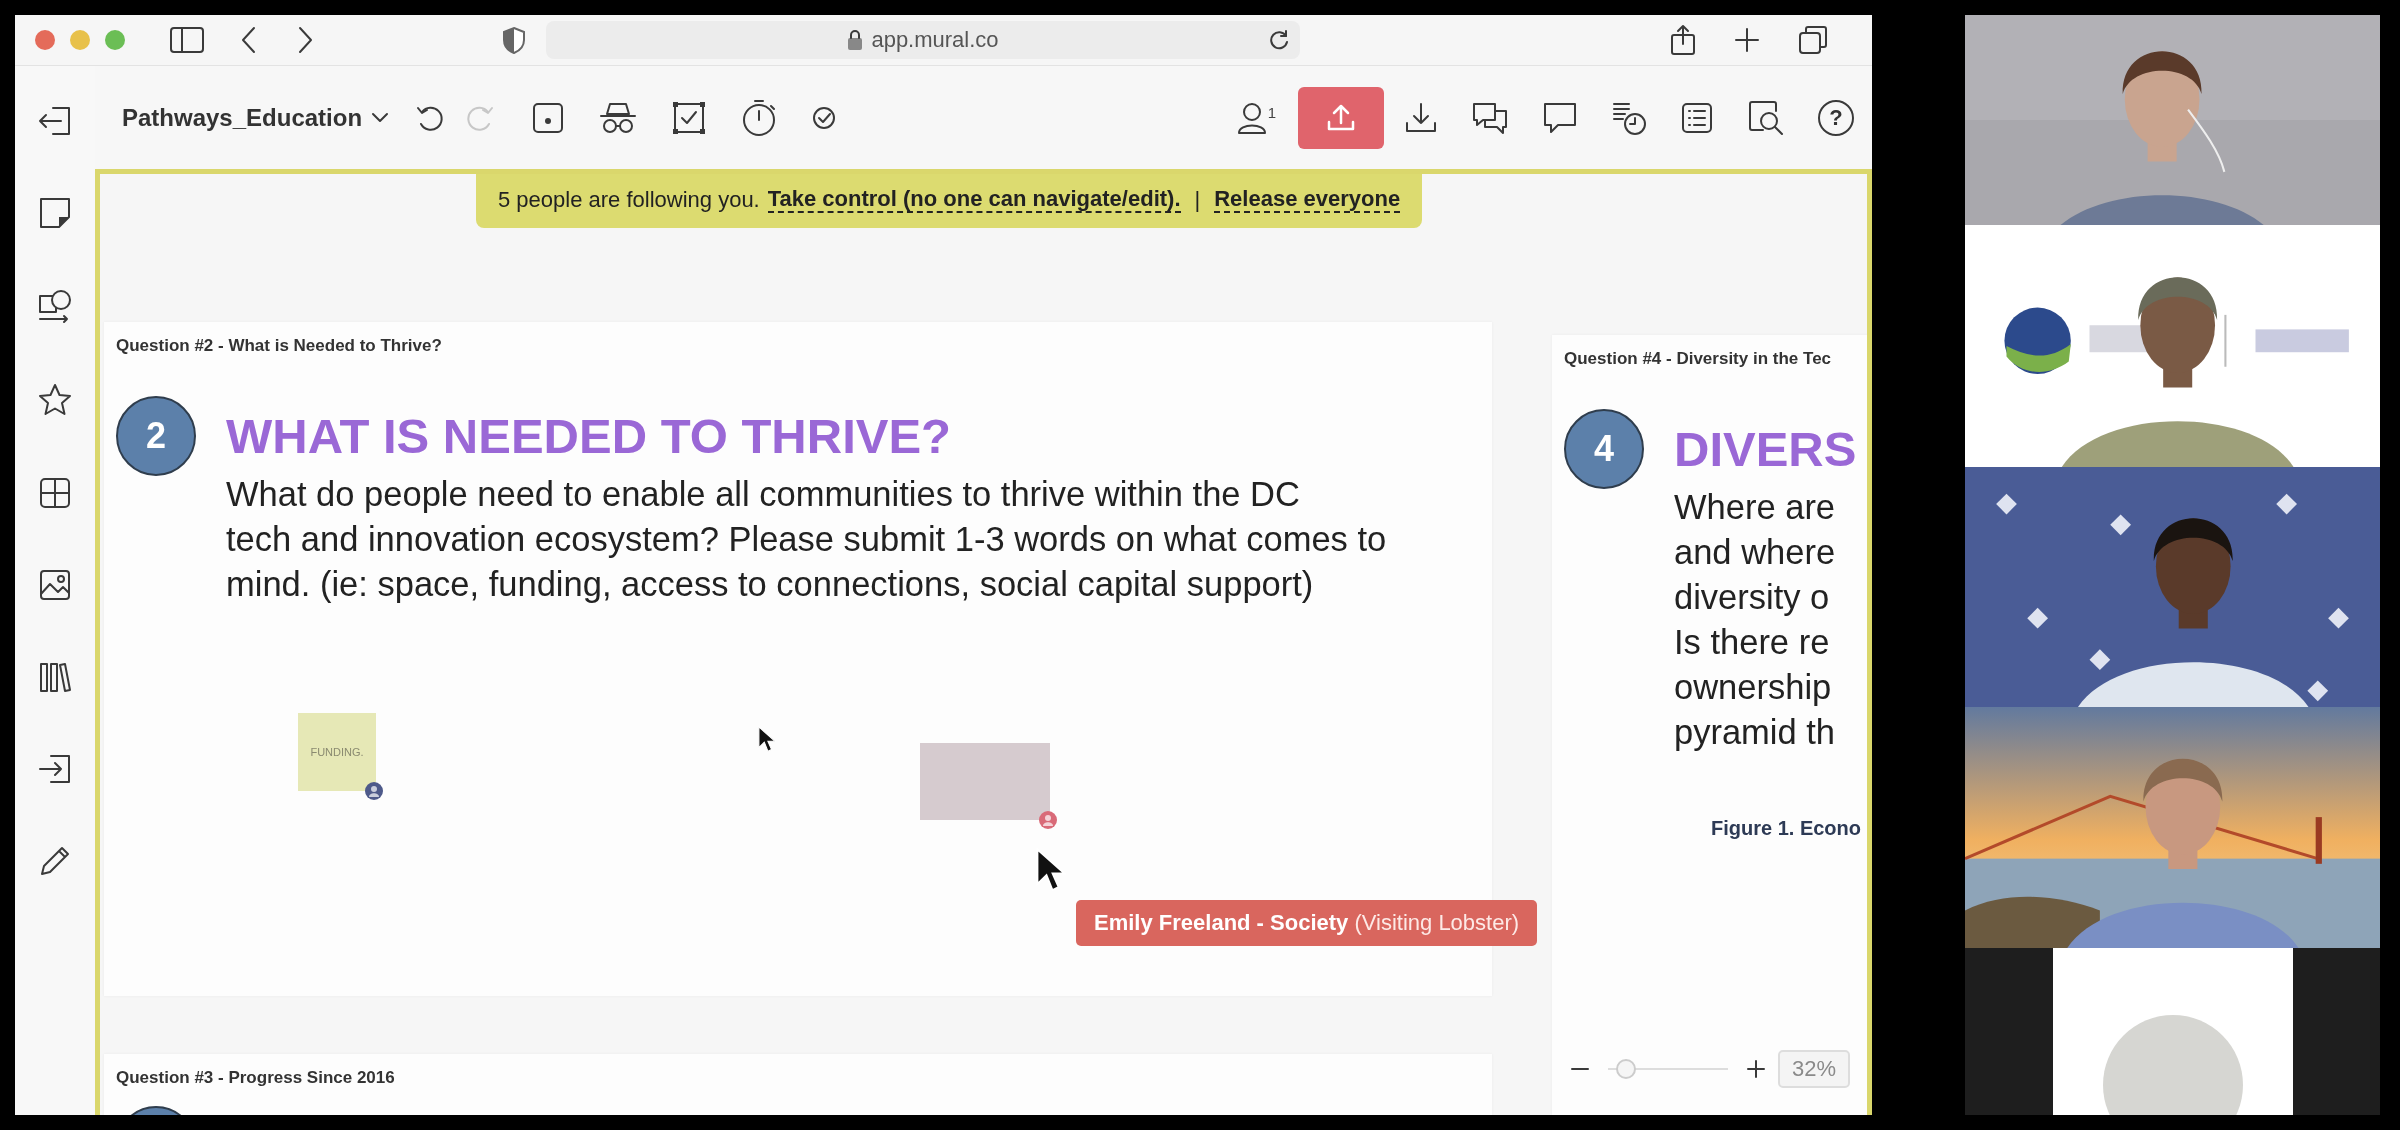 Image resolution: width=2400 pixels, height=1130 pixels. I want to click on search-icon, so click(1766, 117).